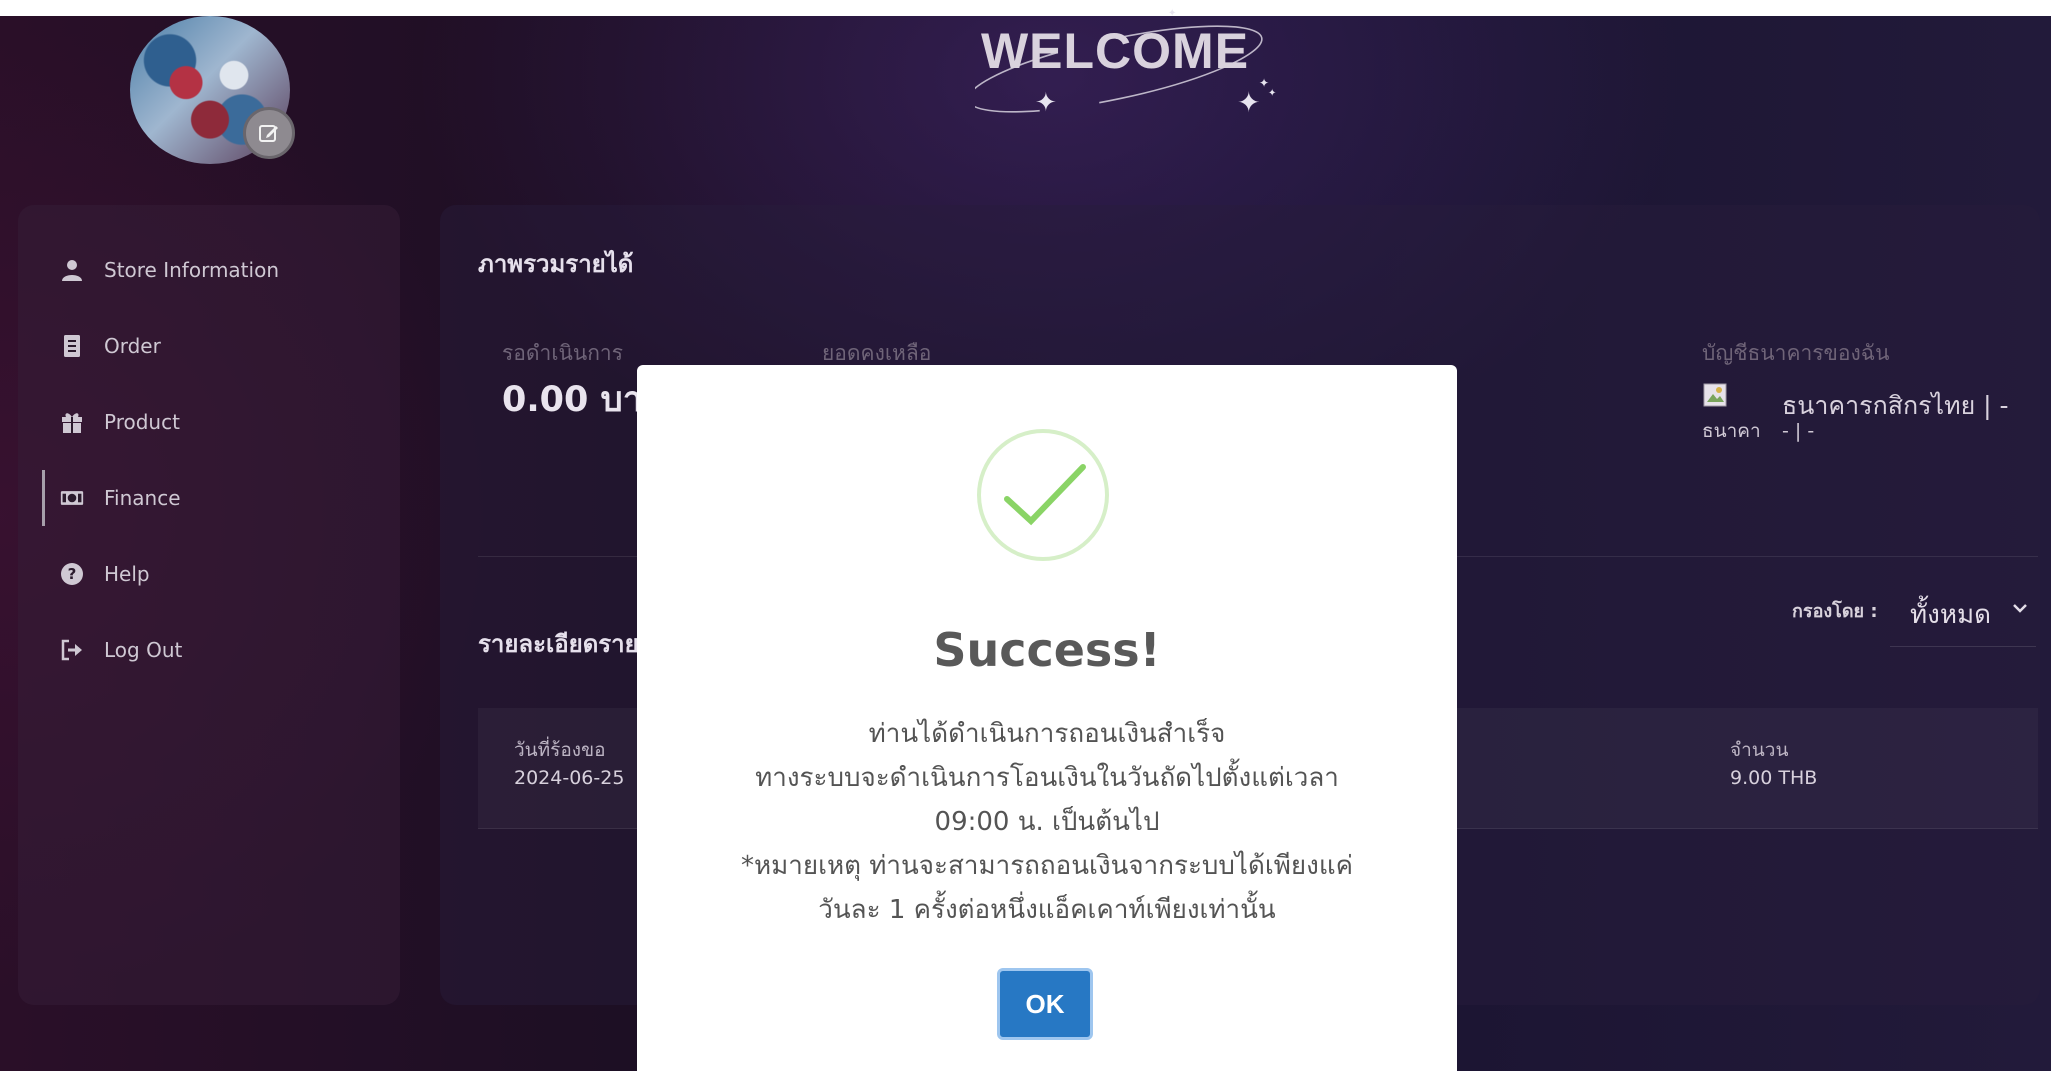  I want to click on ok-button: OK, so click(1045, 1004).